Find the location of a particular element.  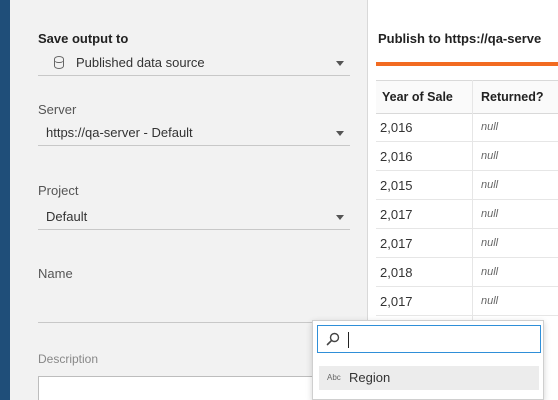

grid-header-row: Year of Sale Returned? is located at coordinates (467, 97).